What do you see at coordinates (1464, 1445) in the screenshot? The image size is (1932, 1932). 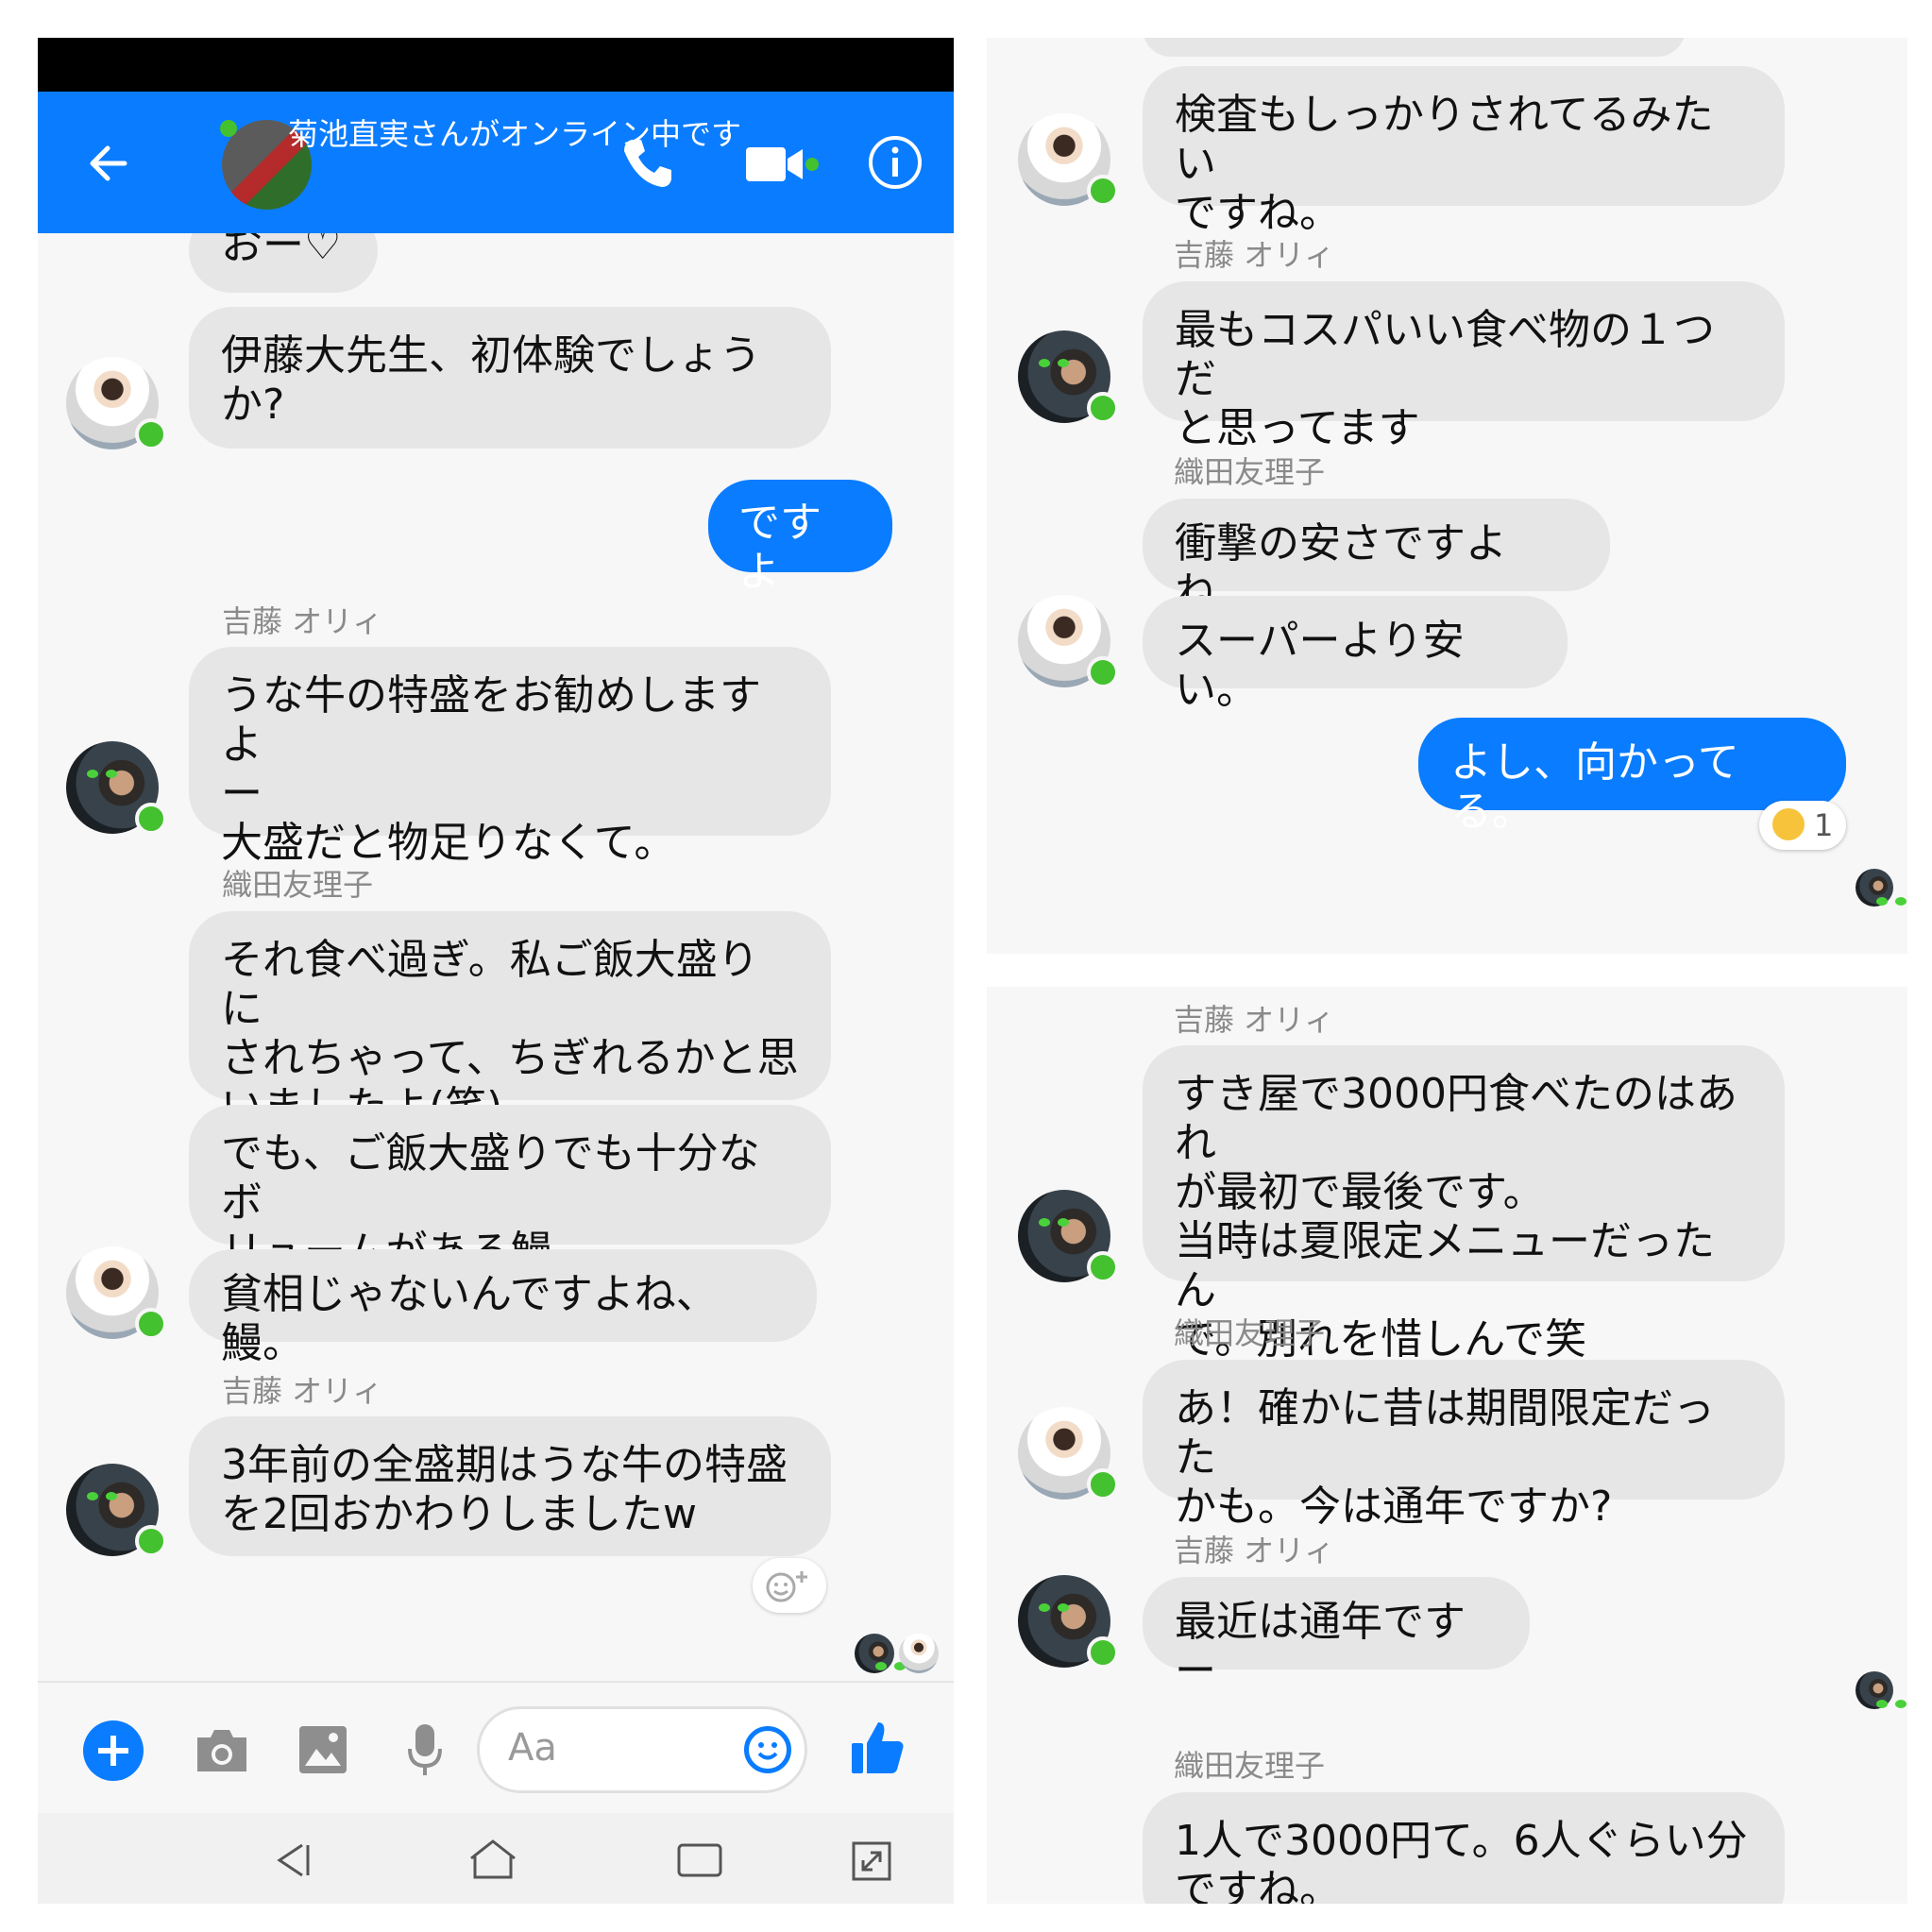 I see `message-bubble: あ！確かに昔は期間限定だった かも。今は通年ですか?` at bounding box center [1464, 1445].